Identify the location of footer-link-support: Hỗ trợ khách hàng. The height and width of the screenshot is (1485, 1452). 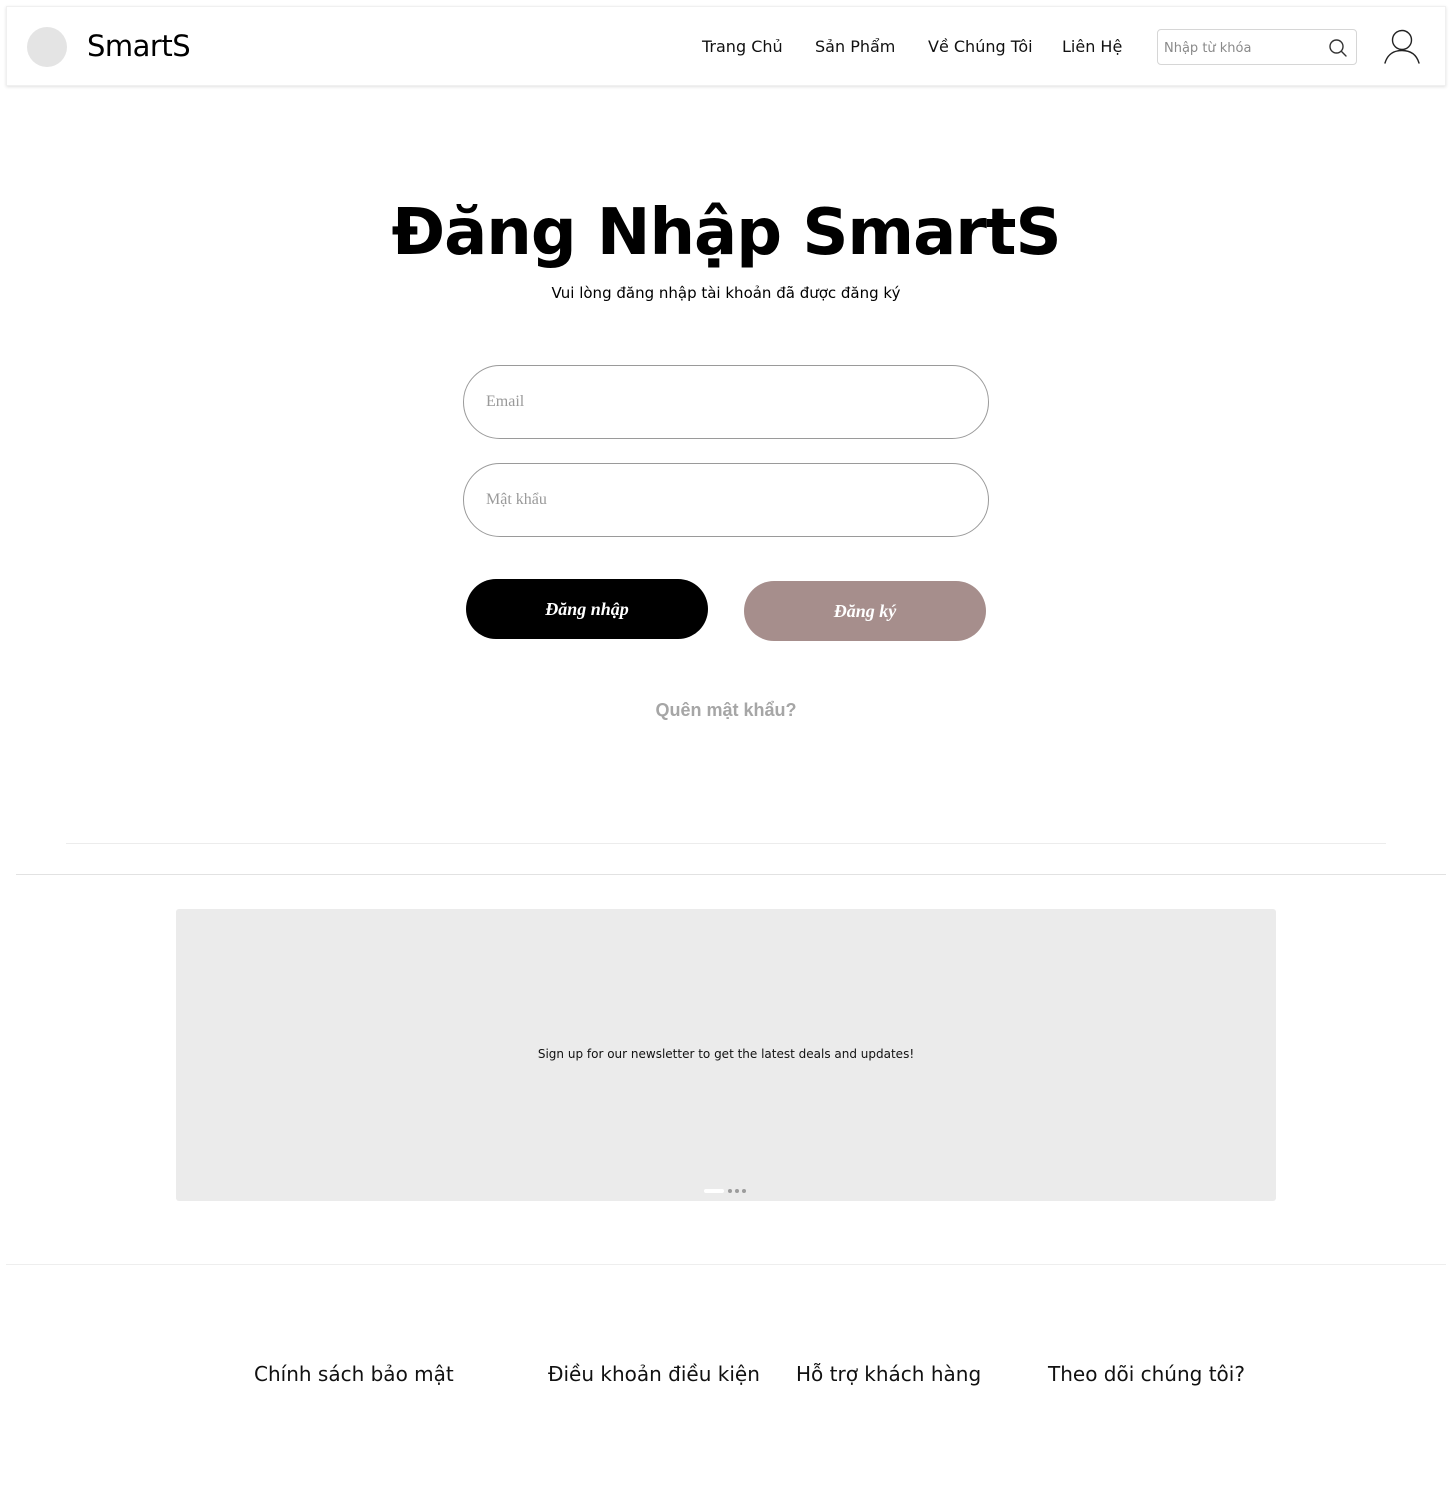
(888, 1374).